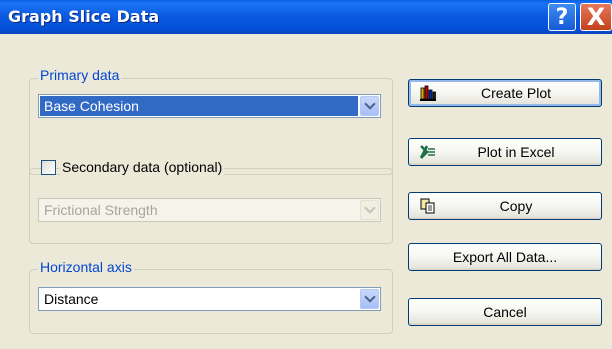  What do you see at coordinates (80, 75) in the screenshot?
I see `primary-data-legend: Primary data` at bounding box center [80, 75].